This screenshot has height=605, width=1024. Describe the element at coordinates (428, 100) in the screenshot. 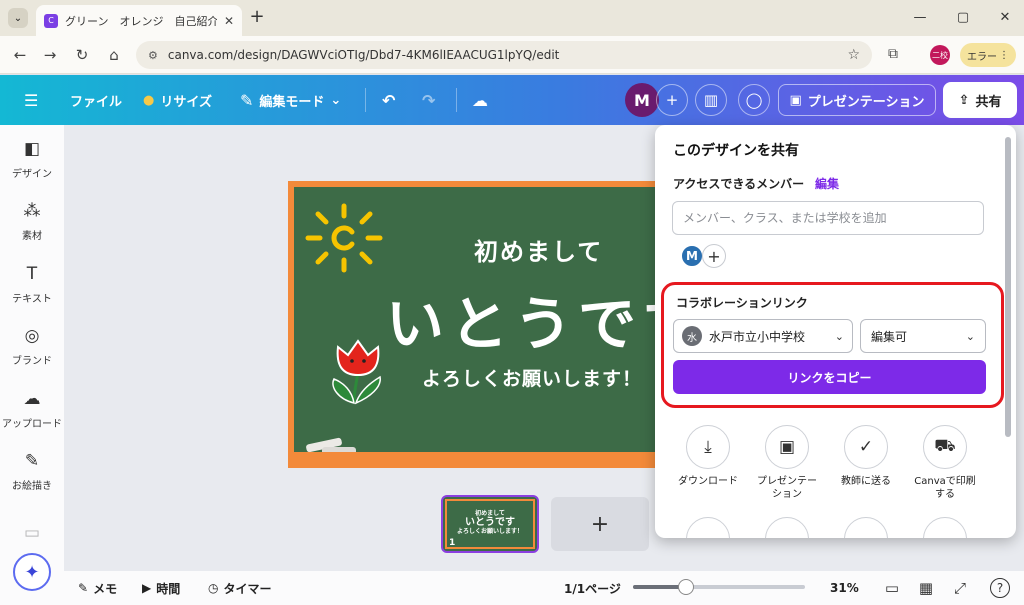

I see `redo-button: ↷` at that location.